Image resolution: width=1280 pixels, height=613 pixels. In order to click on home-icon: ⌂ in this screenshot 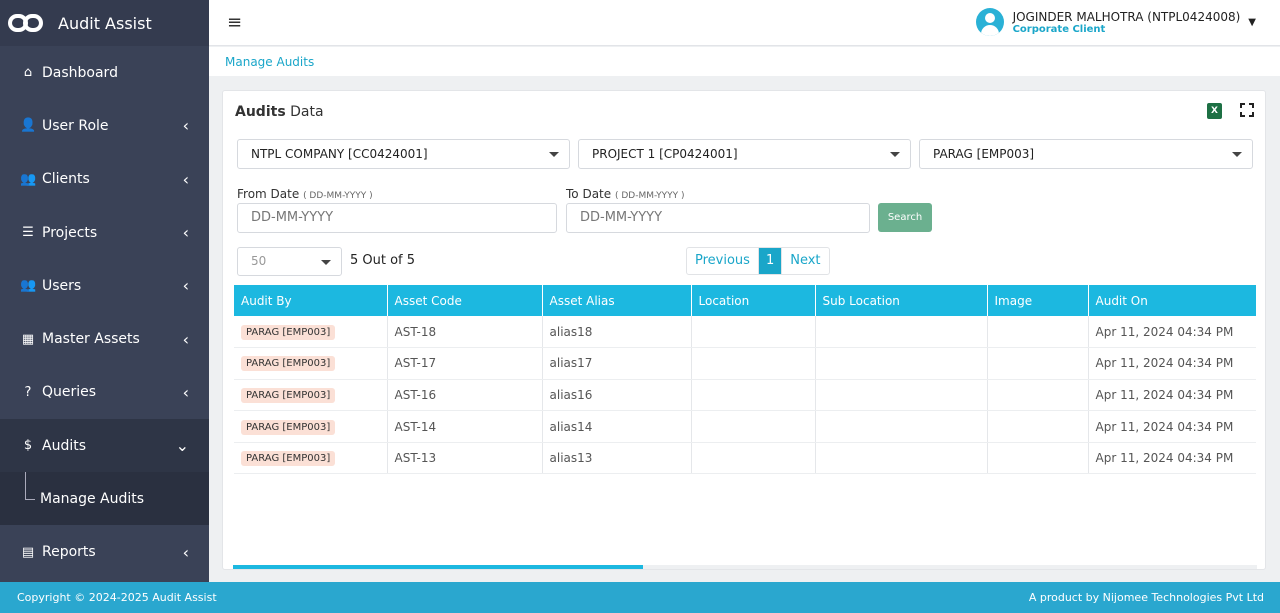, I will do `click(28, 73)`.